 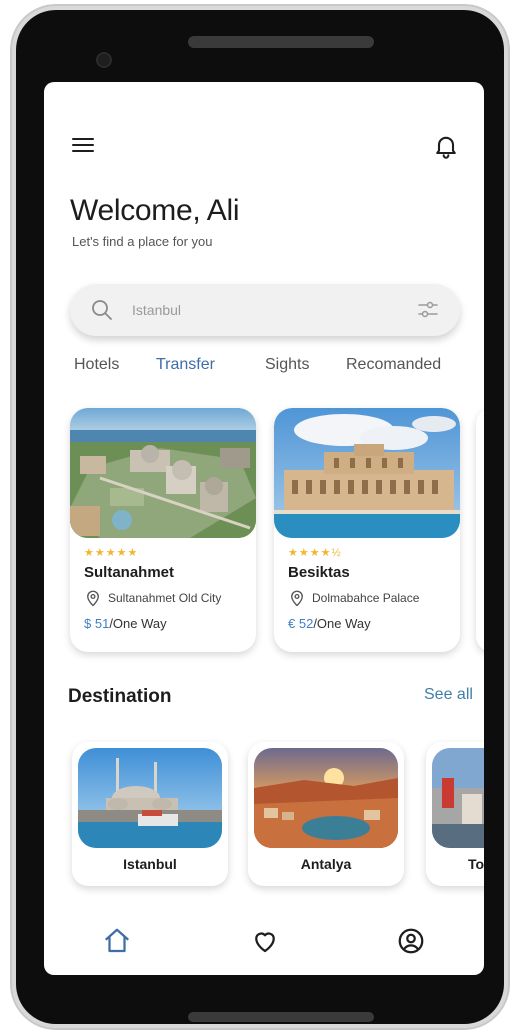 I want to click on phone-speaker, so click(x=281, y=42).